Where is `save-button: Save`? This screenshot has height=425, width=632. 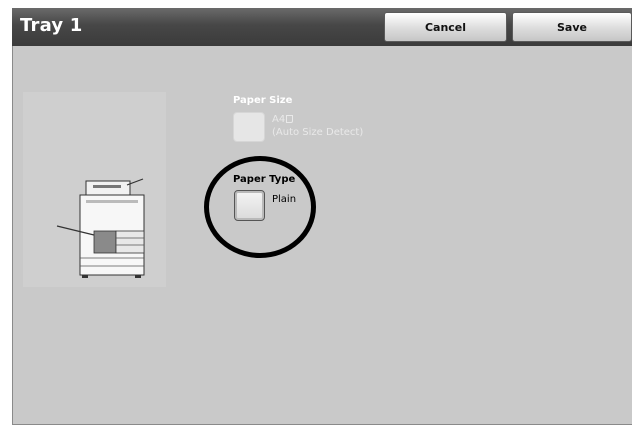 save-button: Save is located at coordinates (572, 27).